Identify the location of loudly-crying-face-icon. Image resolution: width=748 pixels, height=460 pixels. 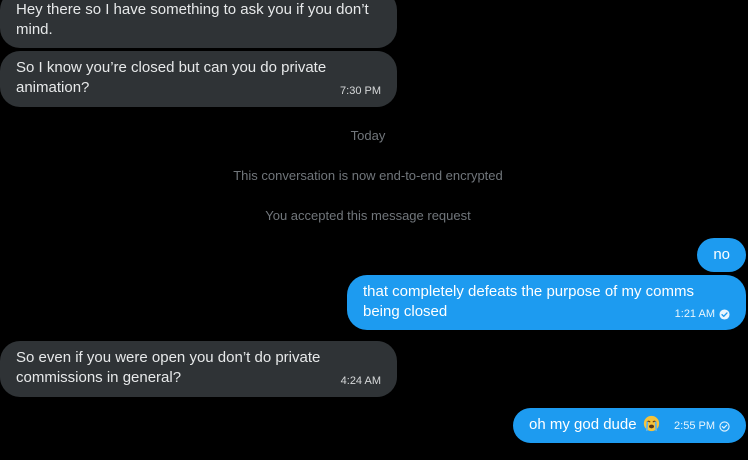
(651, 423).